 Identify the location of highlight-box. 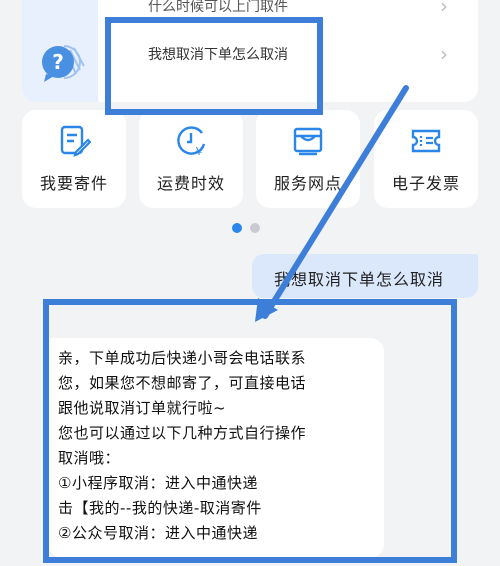
(214, 66).